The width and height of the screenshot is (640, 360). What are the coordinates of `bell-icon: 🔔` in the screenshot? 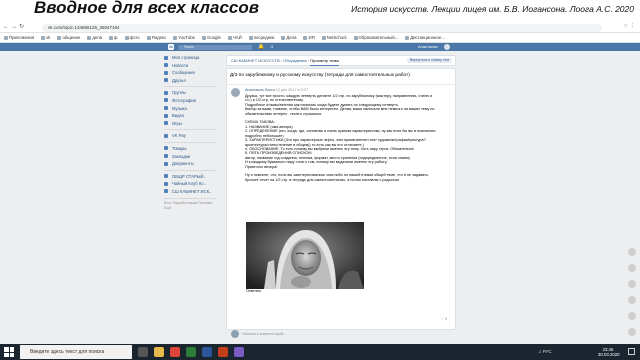 It's located at (261, 47).